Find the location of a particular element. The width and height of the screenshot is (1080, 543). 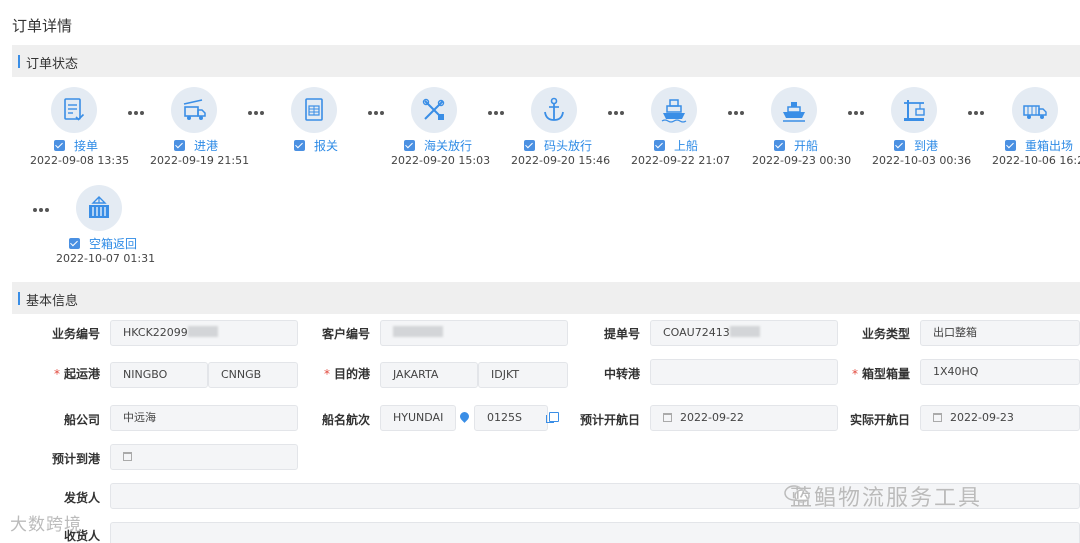

consignee-field is located at coordinates (595, 532).